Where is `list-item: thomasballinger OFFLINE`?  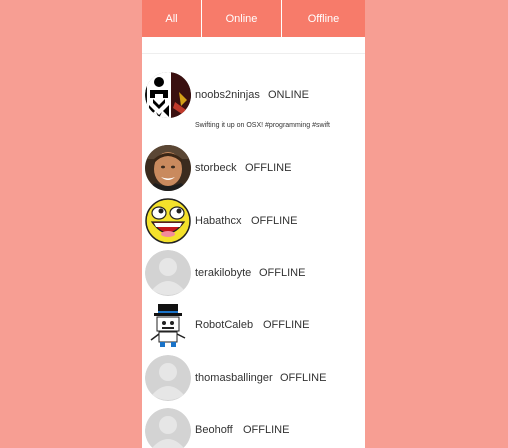
list-item: thomasballinger OFFLINE is located at coordinates (254, 378).